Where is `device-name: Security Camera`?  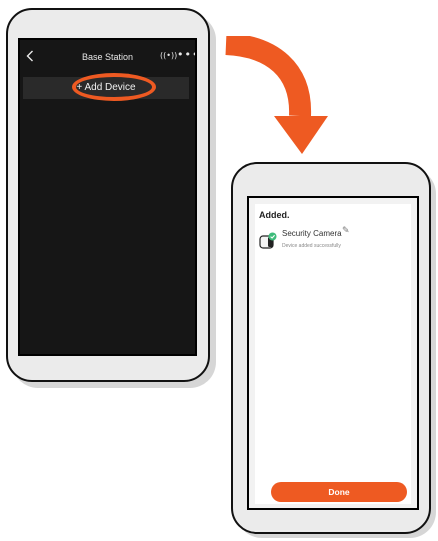 device-name: Security Camera is located at coordinates (312, 233).